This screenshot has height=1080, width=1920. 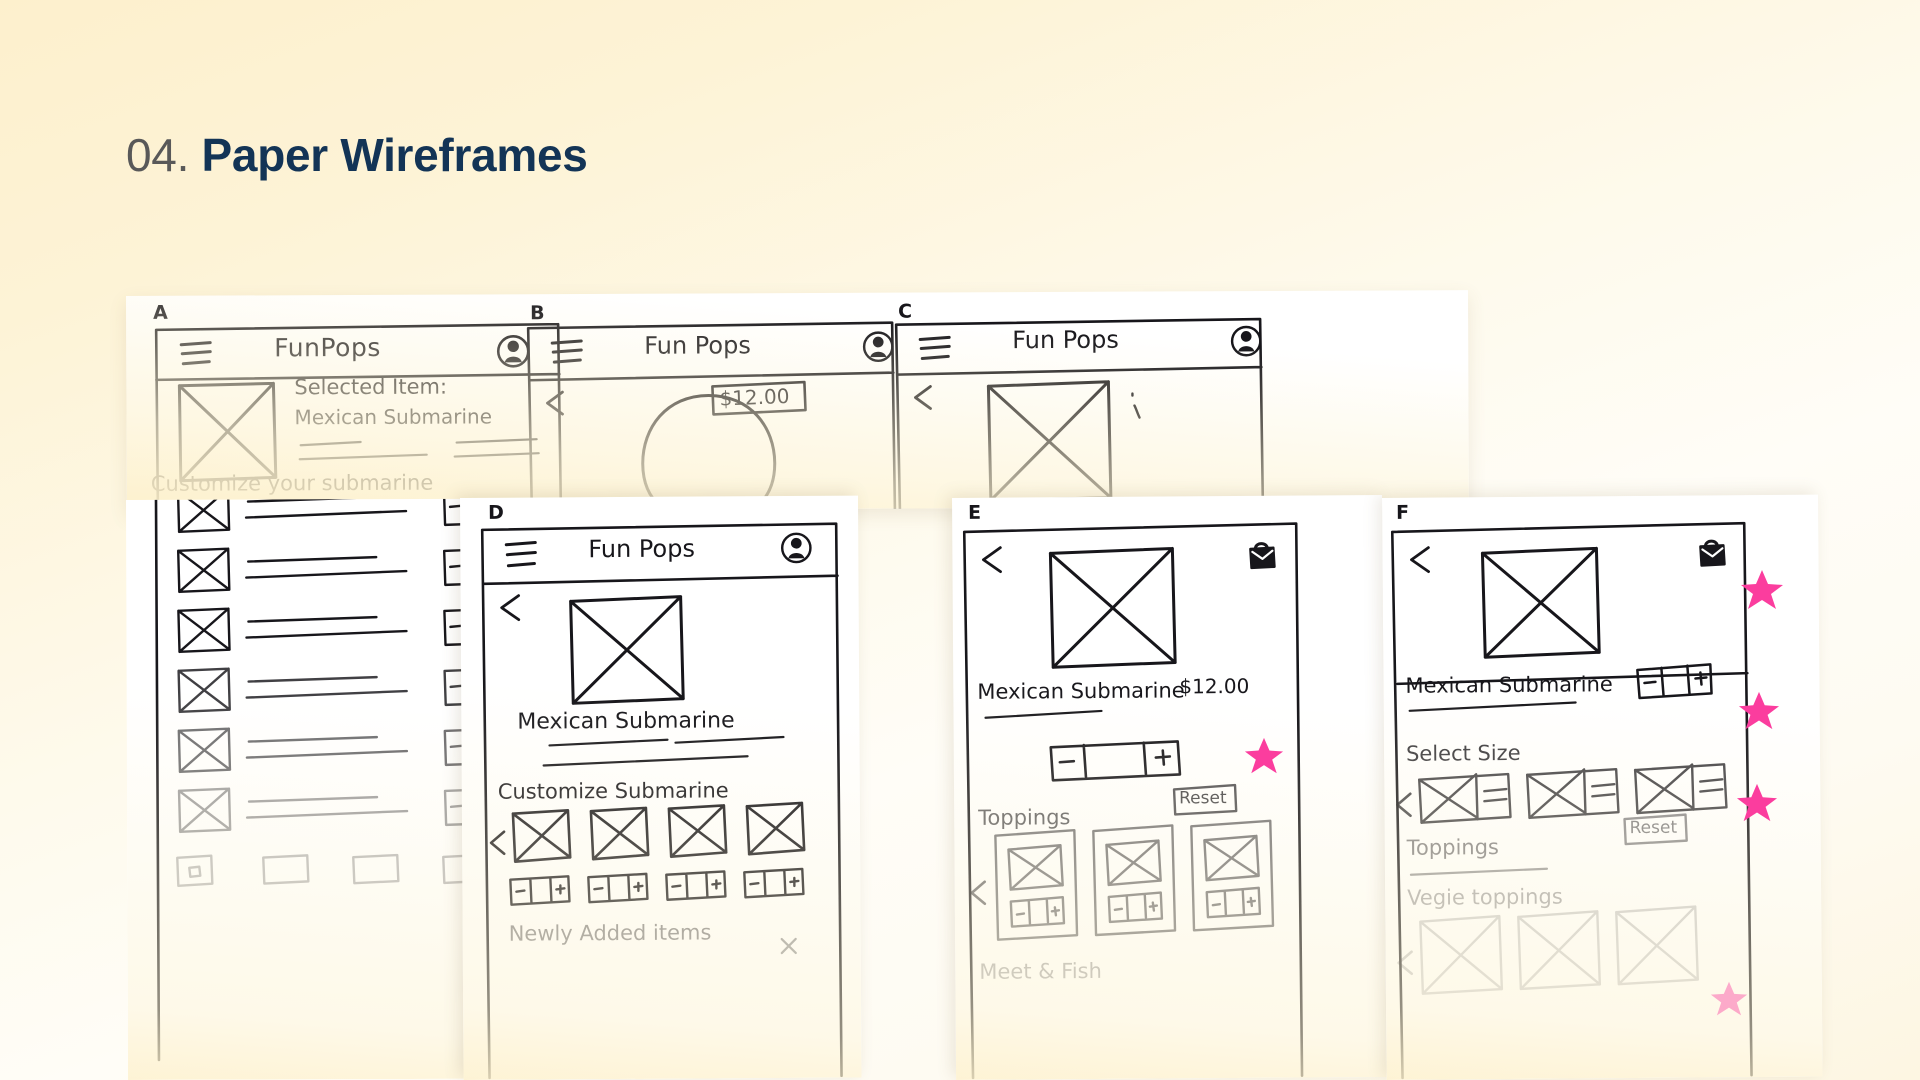 I want to click on selected-item-label: Selected Item:, so click(x=371, y=387).